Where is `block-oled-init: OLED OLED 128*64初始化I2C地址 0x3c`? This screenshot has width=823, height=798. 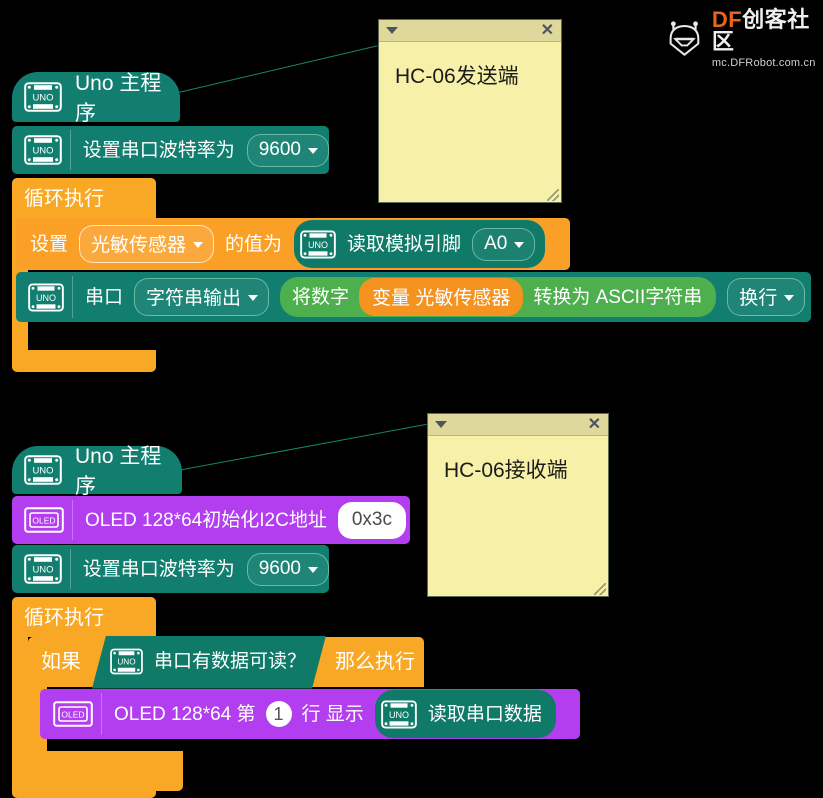
block-oled-init: OLED OLED 128*64初始化I2C地址 0x3c is located at coordinates (211, 520).